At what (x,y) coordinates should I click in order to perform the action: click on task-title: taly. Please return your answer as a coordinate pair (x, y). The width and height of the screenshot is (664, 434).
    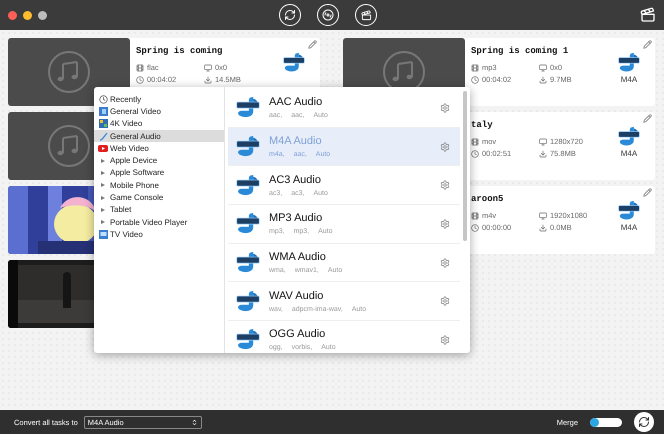
    Looking at the image, I should click on (482, 125).